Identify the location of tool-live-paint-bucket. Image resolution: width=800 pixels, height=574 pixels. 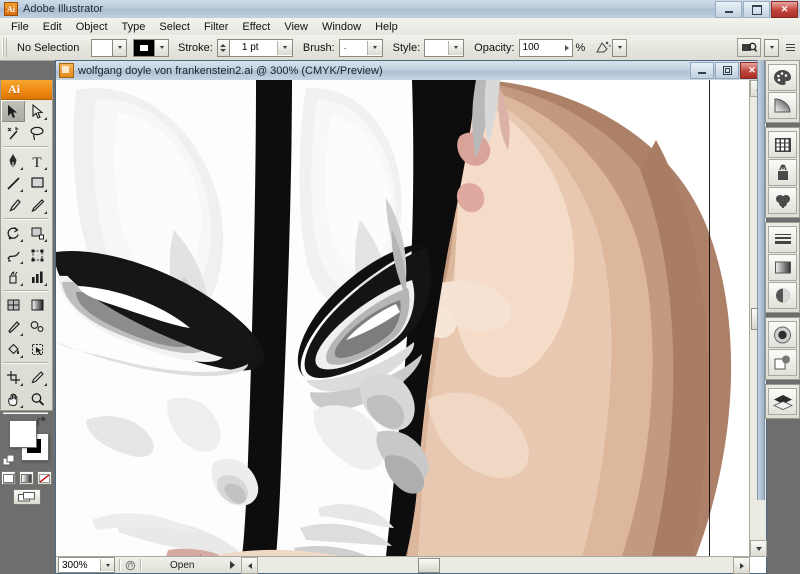
(13, 349).